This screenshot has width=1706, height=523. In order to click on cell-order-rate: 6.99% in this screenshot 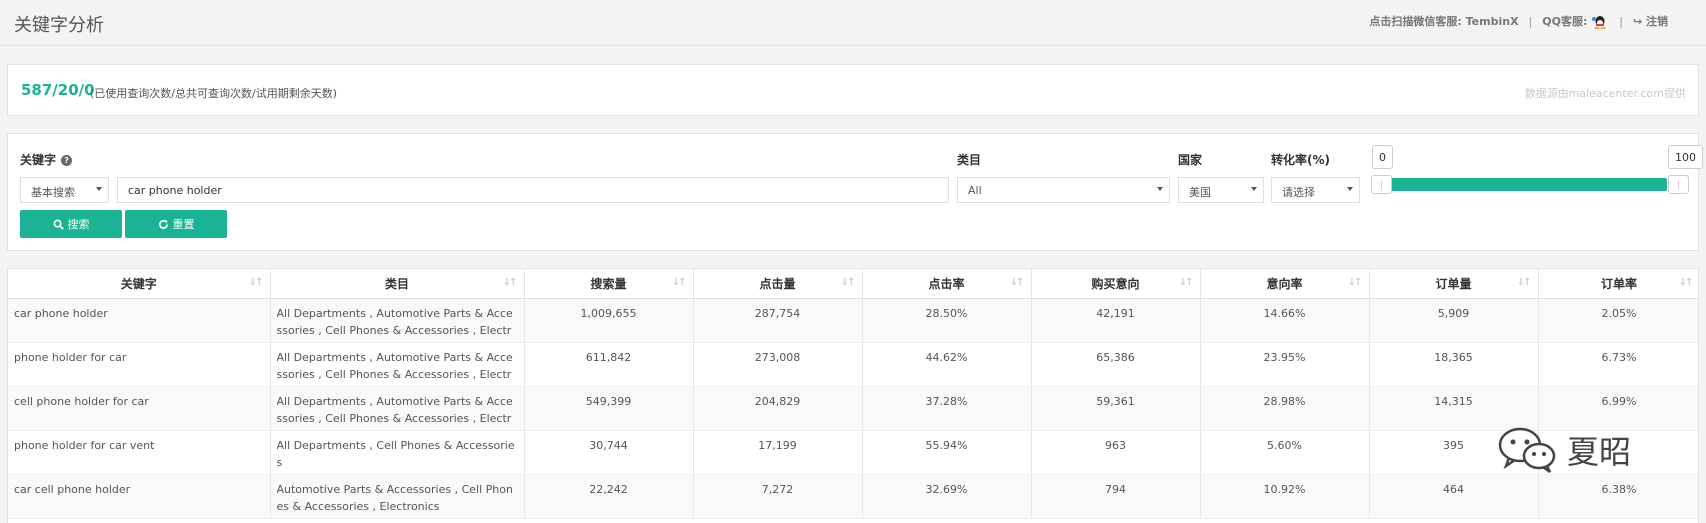, I will do `click(1618, 408)`.